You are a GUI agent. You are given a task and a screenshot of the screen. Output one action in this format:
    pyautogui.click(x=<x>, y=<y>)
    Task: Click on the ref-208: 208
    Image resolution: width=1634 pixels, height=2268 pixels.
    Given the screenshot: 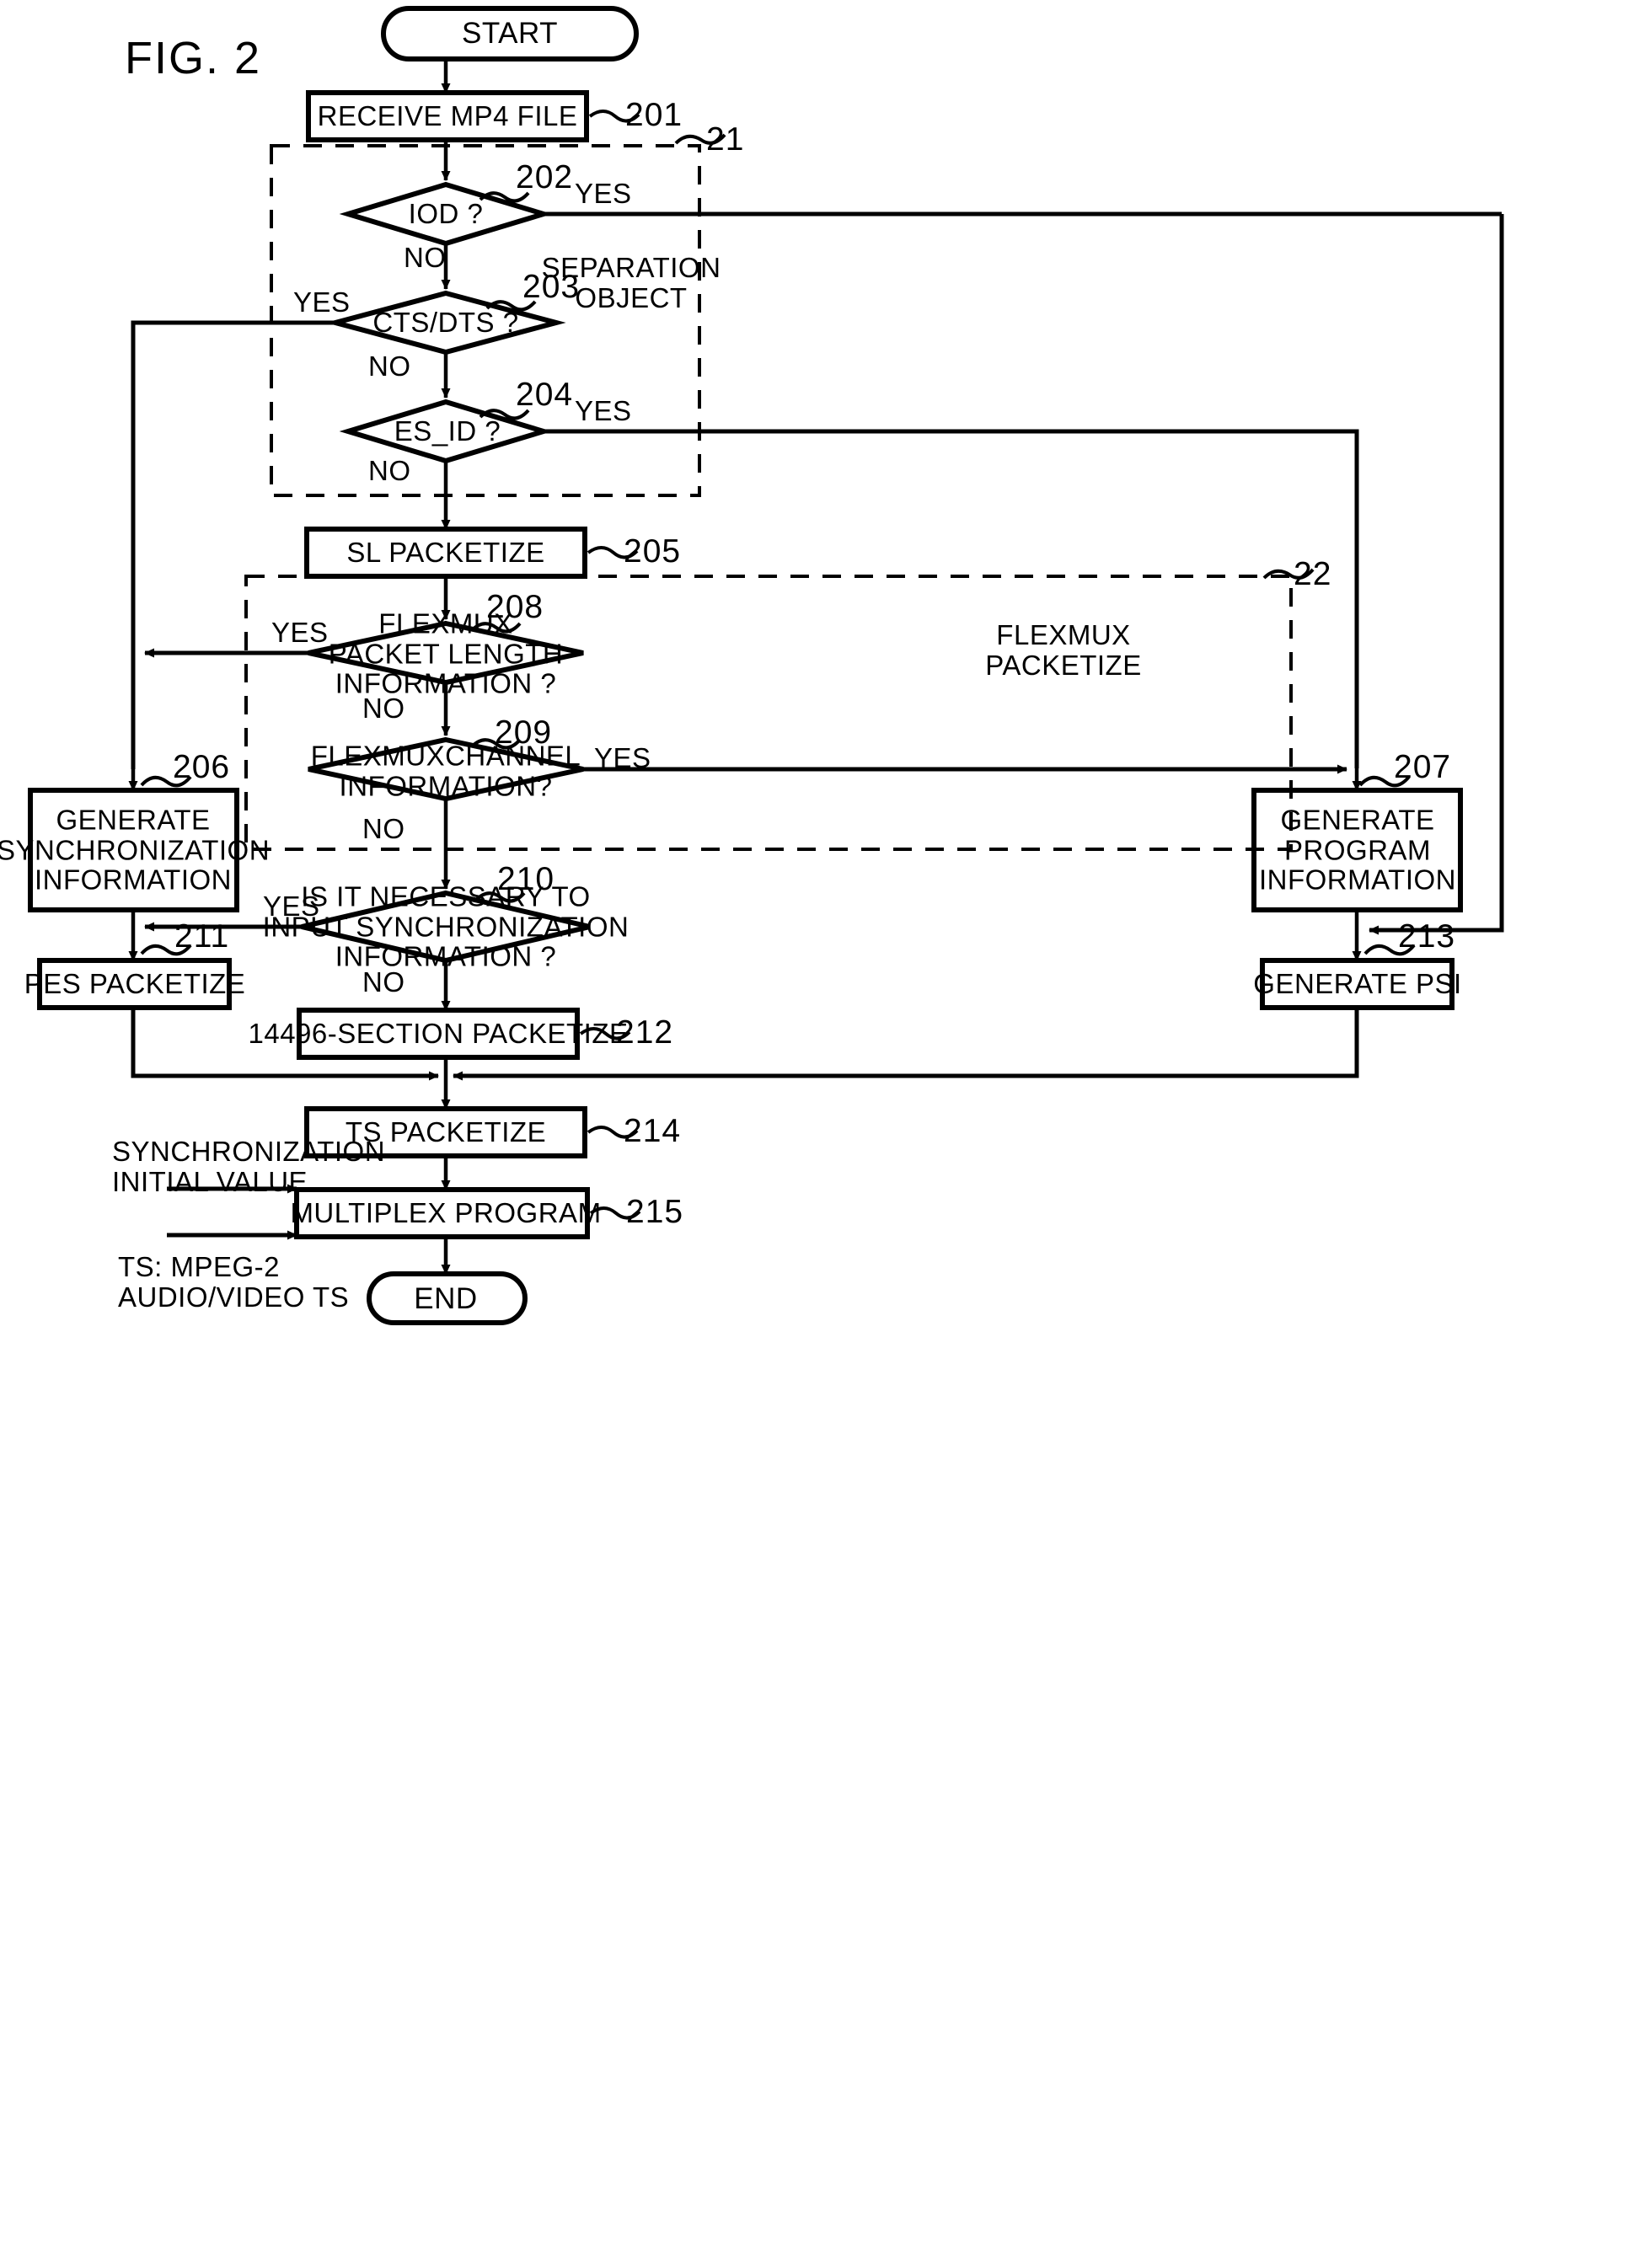 What is the action you would take?
    pyautogui.click(x=515, y=607)
    